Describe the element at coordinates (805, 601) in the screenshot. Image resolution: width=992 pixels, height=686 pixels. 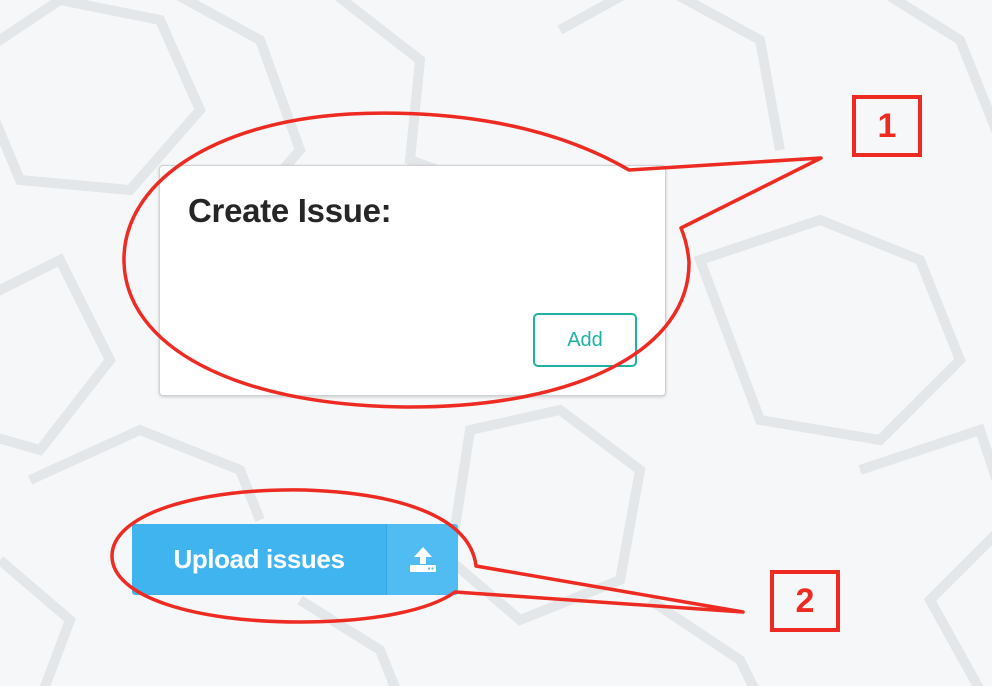
I see `callout-number-2: 2` at that location.